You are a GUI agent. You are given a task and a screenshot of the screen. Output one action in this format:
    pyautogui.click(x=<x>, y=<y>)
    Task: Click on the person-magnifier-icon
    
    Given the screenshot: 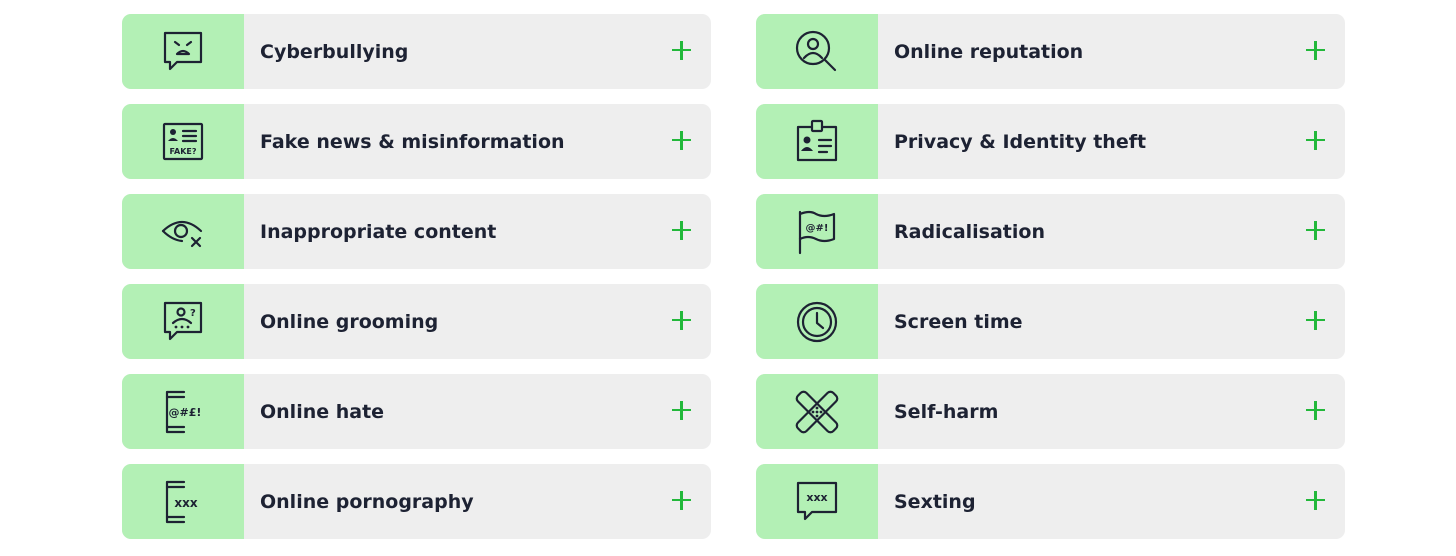 What is the action you would take?
    pyautogui.click(x=816, y=50)
    